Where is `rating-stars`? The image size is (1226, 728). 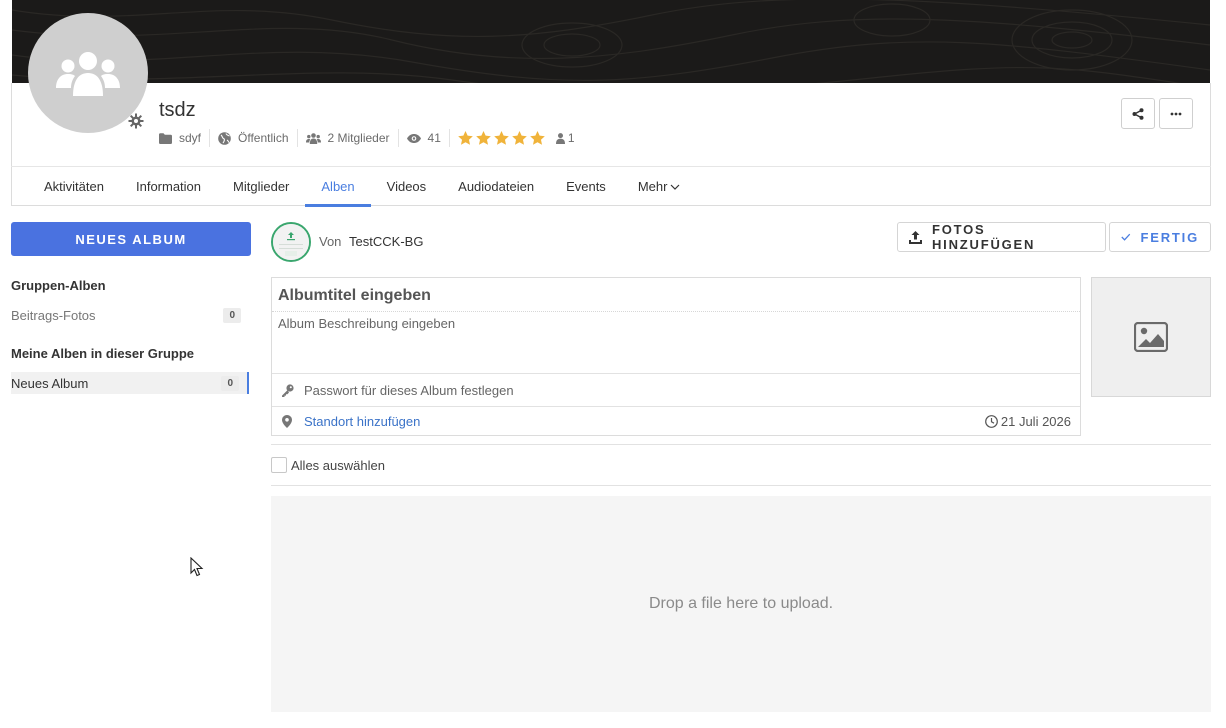
rating-stars is located at coordinates (501, 138).